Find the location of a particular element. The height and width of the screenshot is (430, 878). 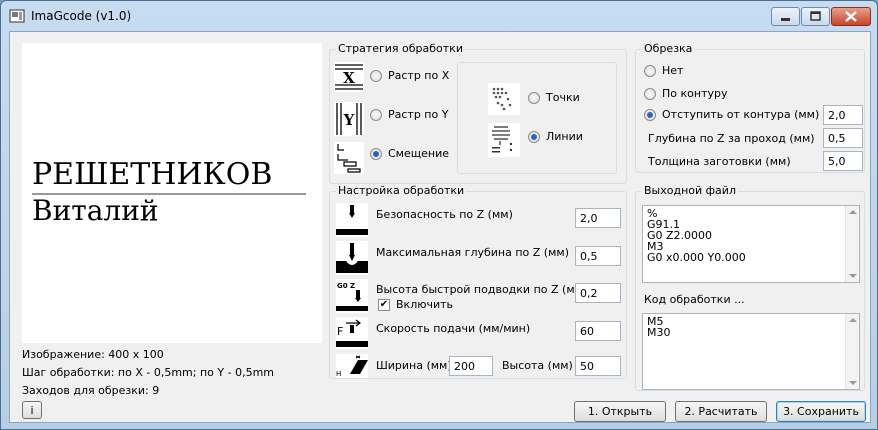

radio-offset: Смещение is located at coordinates (409, 153).